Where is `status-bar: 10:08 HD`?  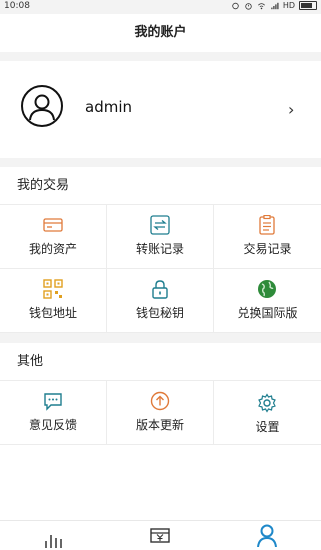 status-bar: 10:08 HD is located at coordinates (160, 7).